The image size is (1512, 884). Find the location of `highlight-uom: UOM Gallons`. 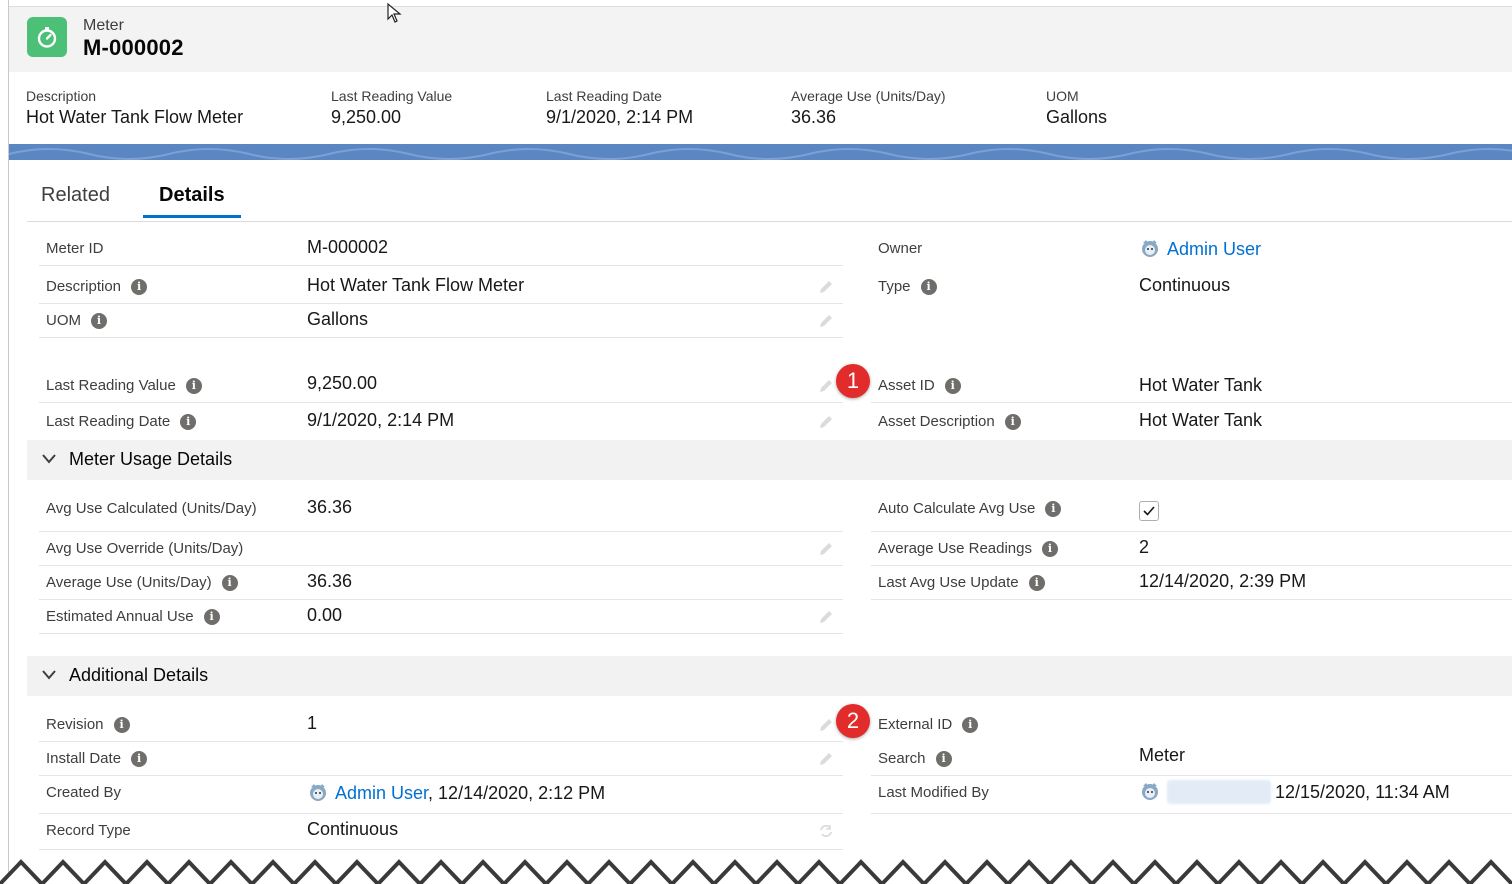

highlight-uom: UOM Gallons is located at coordinates (1076, 108).